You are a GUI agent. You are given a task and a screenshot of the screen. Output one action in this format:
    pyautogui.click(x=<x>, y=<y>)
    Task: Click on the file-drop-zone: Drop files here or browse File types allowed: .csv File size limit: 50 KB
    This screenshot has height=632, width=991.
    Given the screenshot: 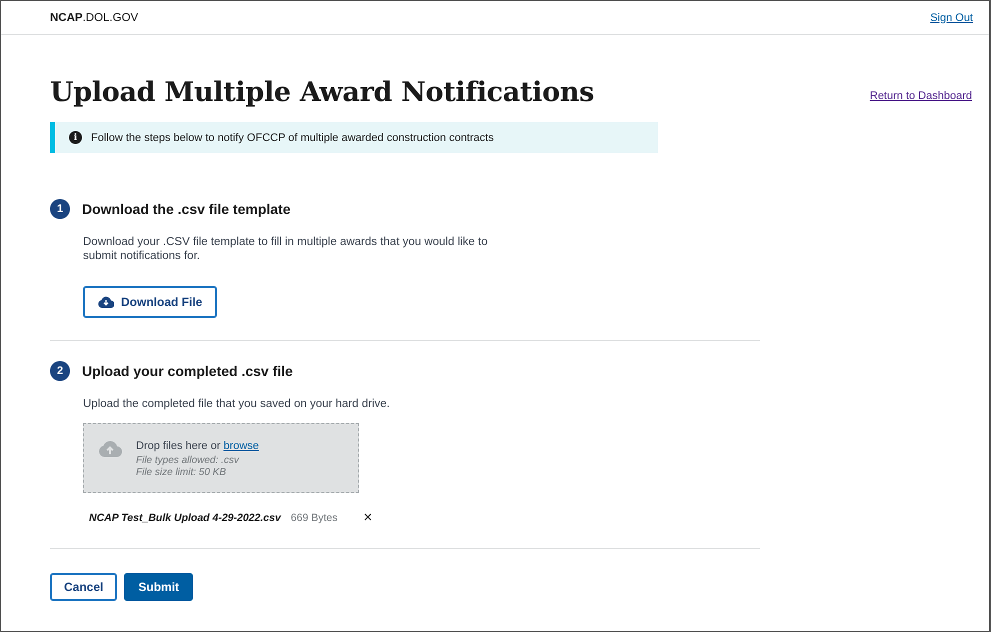 What is the action you would take?
    pyautogui.click(x=221, y=458)
    